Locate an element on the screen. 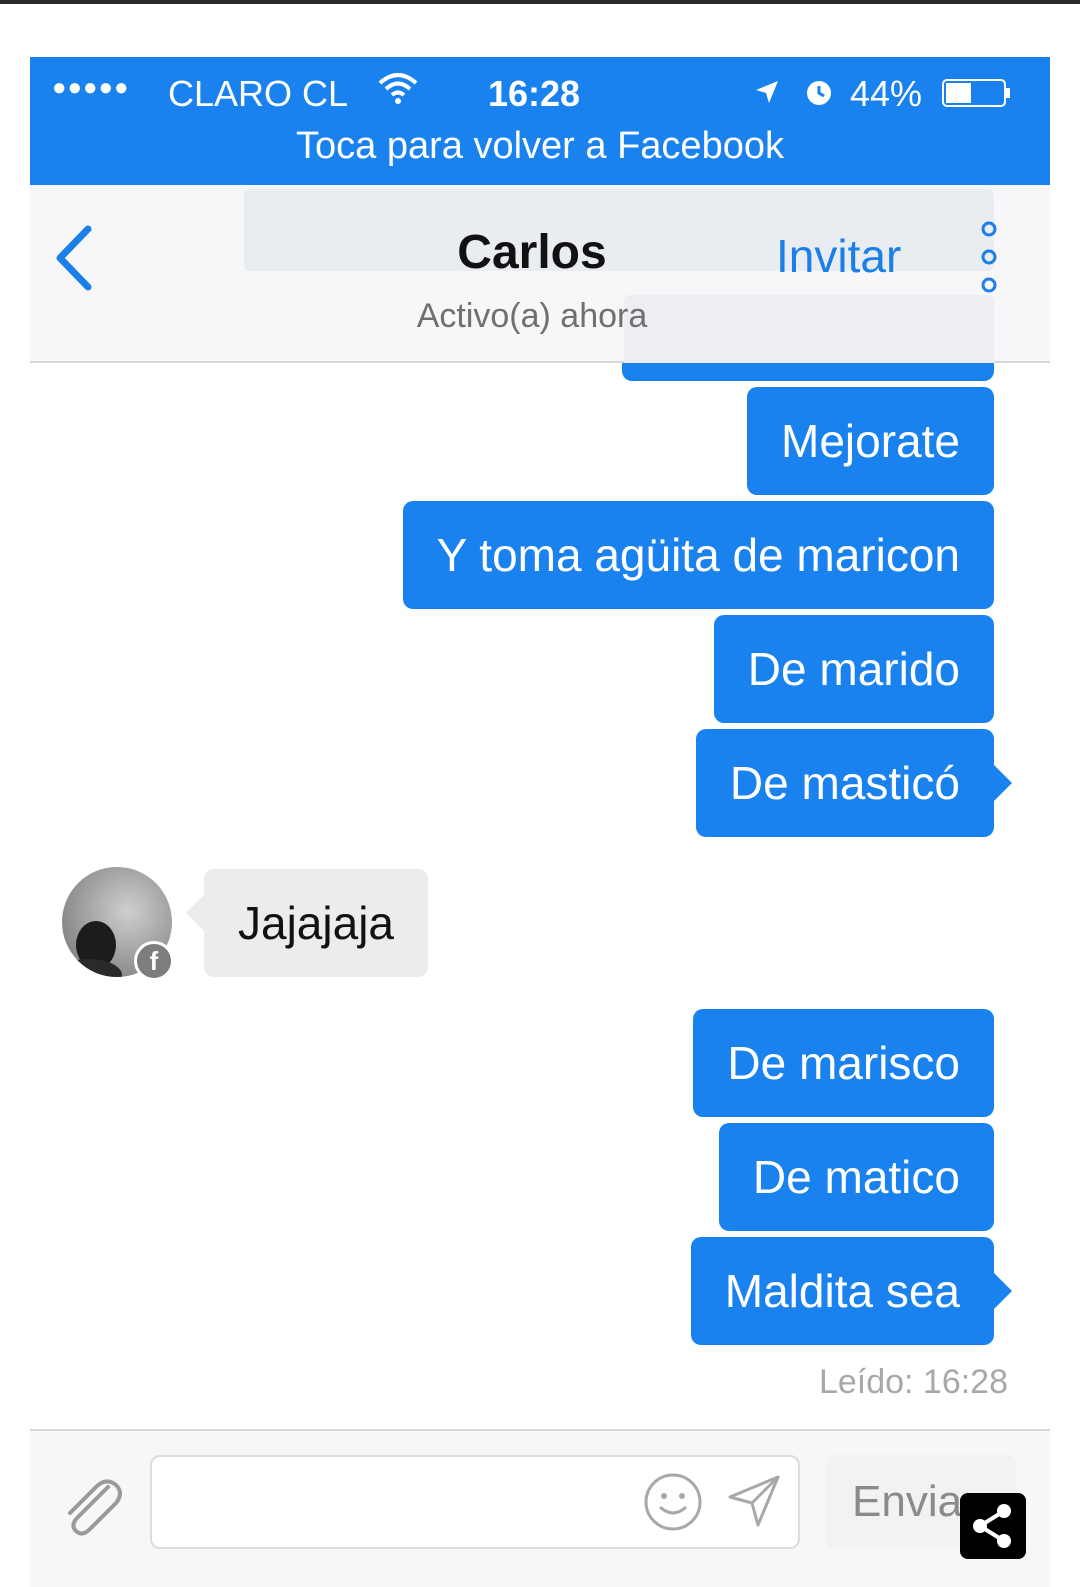  return-to-facebook-banner: Toca para volver a Facebook is located at coordinates (540, 146).